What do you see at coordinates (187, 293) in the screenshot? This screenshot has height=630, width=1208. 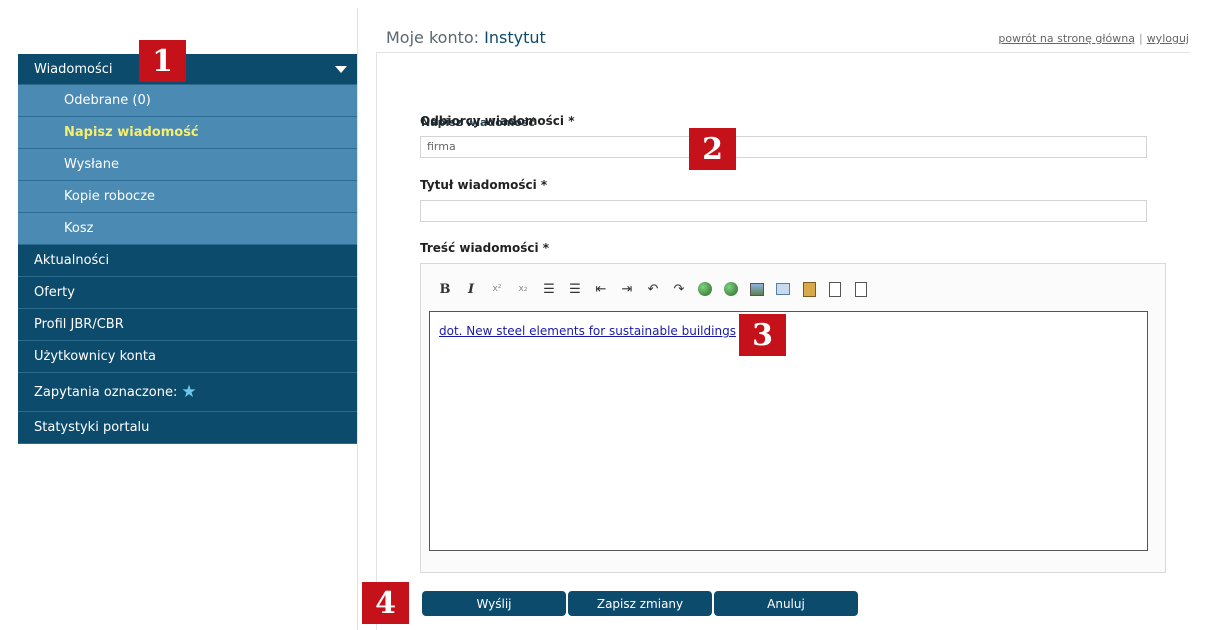 I see `sidebar-item-offers: Oferty` at bounding box center [187, 293].